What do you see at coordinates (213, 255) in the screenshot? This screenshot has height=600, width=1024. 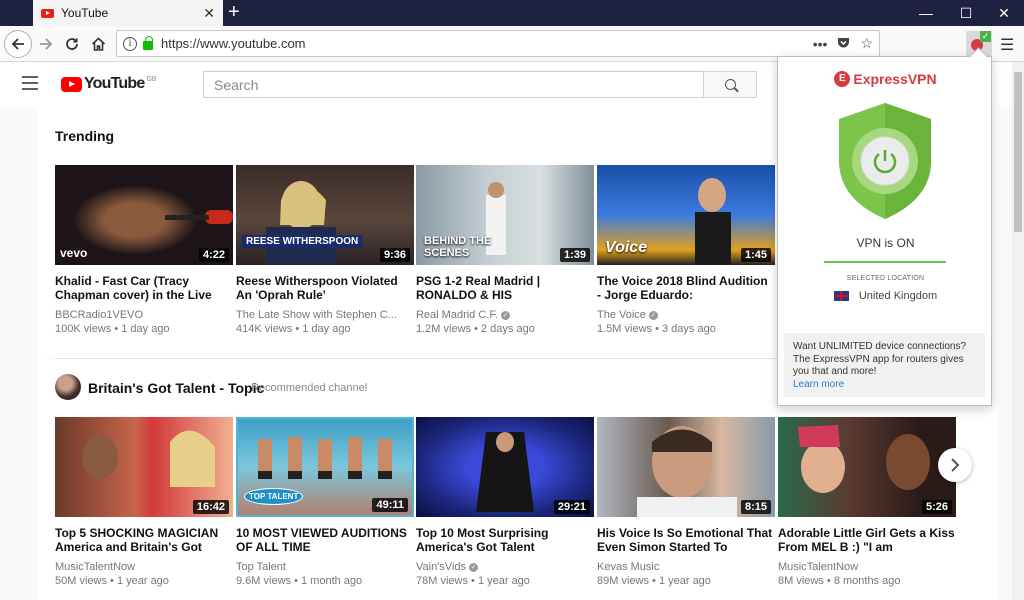 I see `duration-badge: 4:22` at bounding box center [213, 255].